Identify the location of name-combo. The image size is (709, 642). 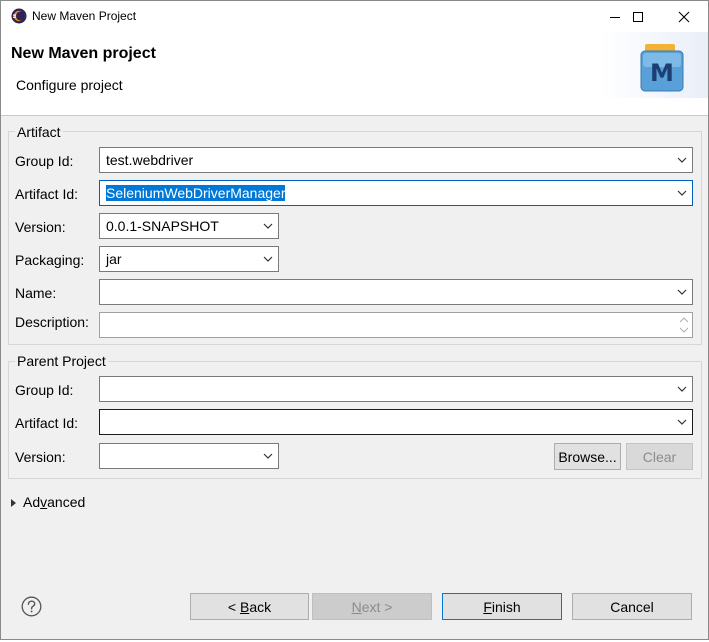
(396, 292).